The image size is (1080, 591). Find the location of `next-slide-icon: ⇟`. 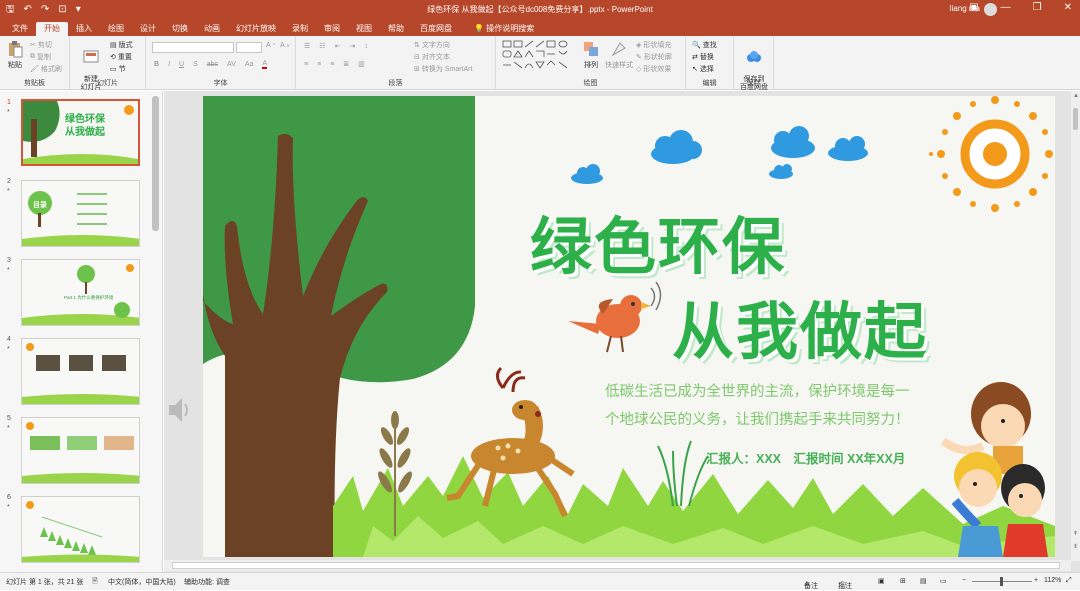

next-slide-icon: ⇟ is located at coordinates (1075, 546).